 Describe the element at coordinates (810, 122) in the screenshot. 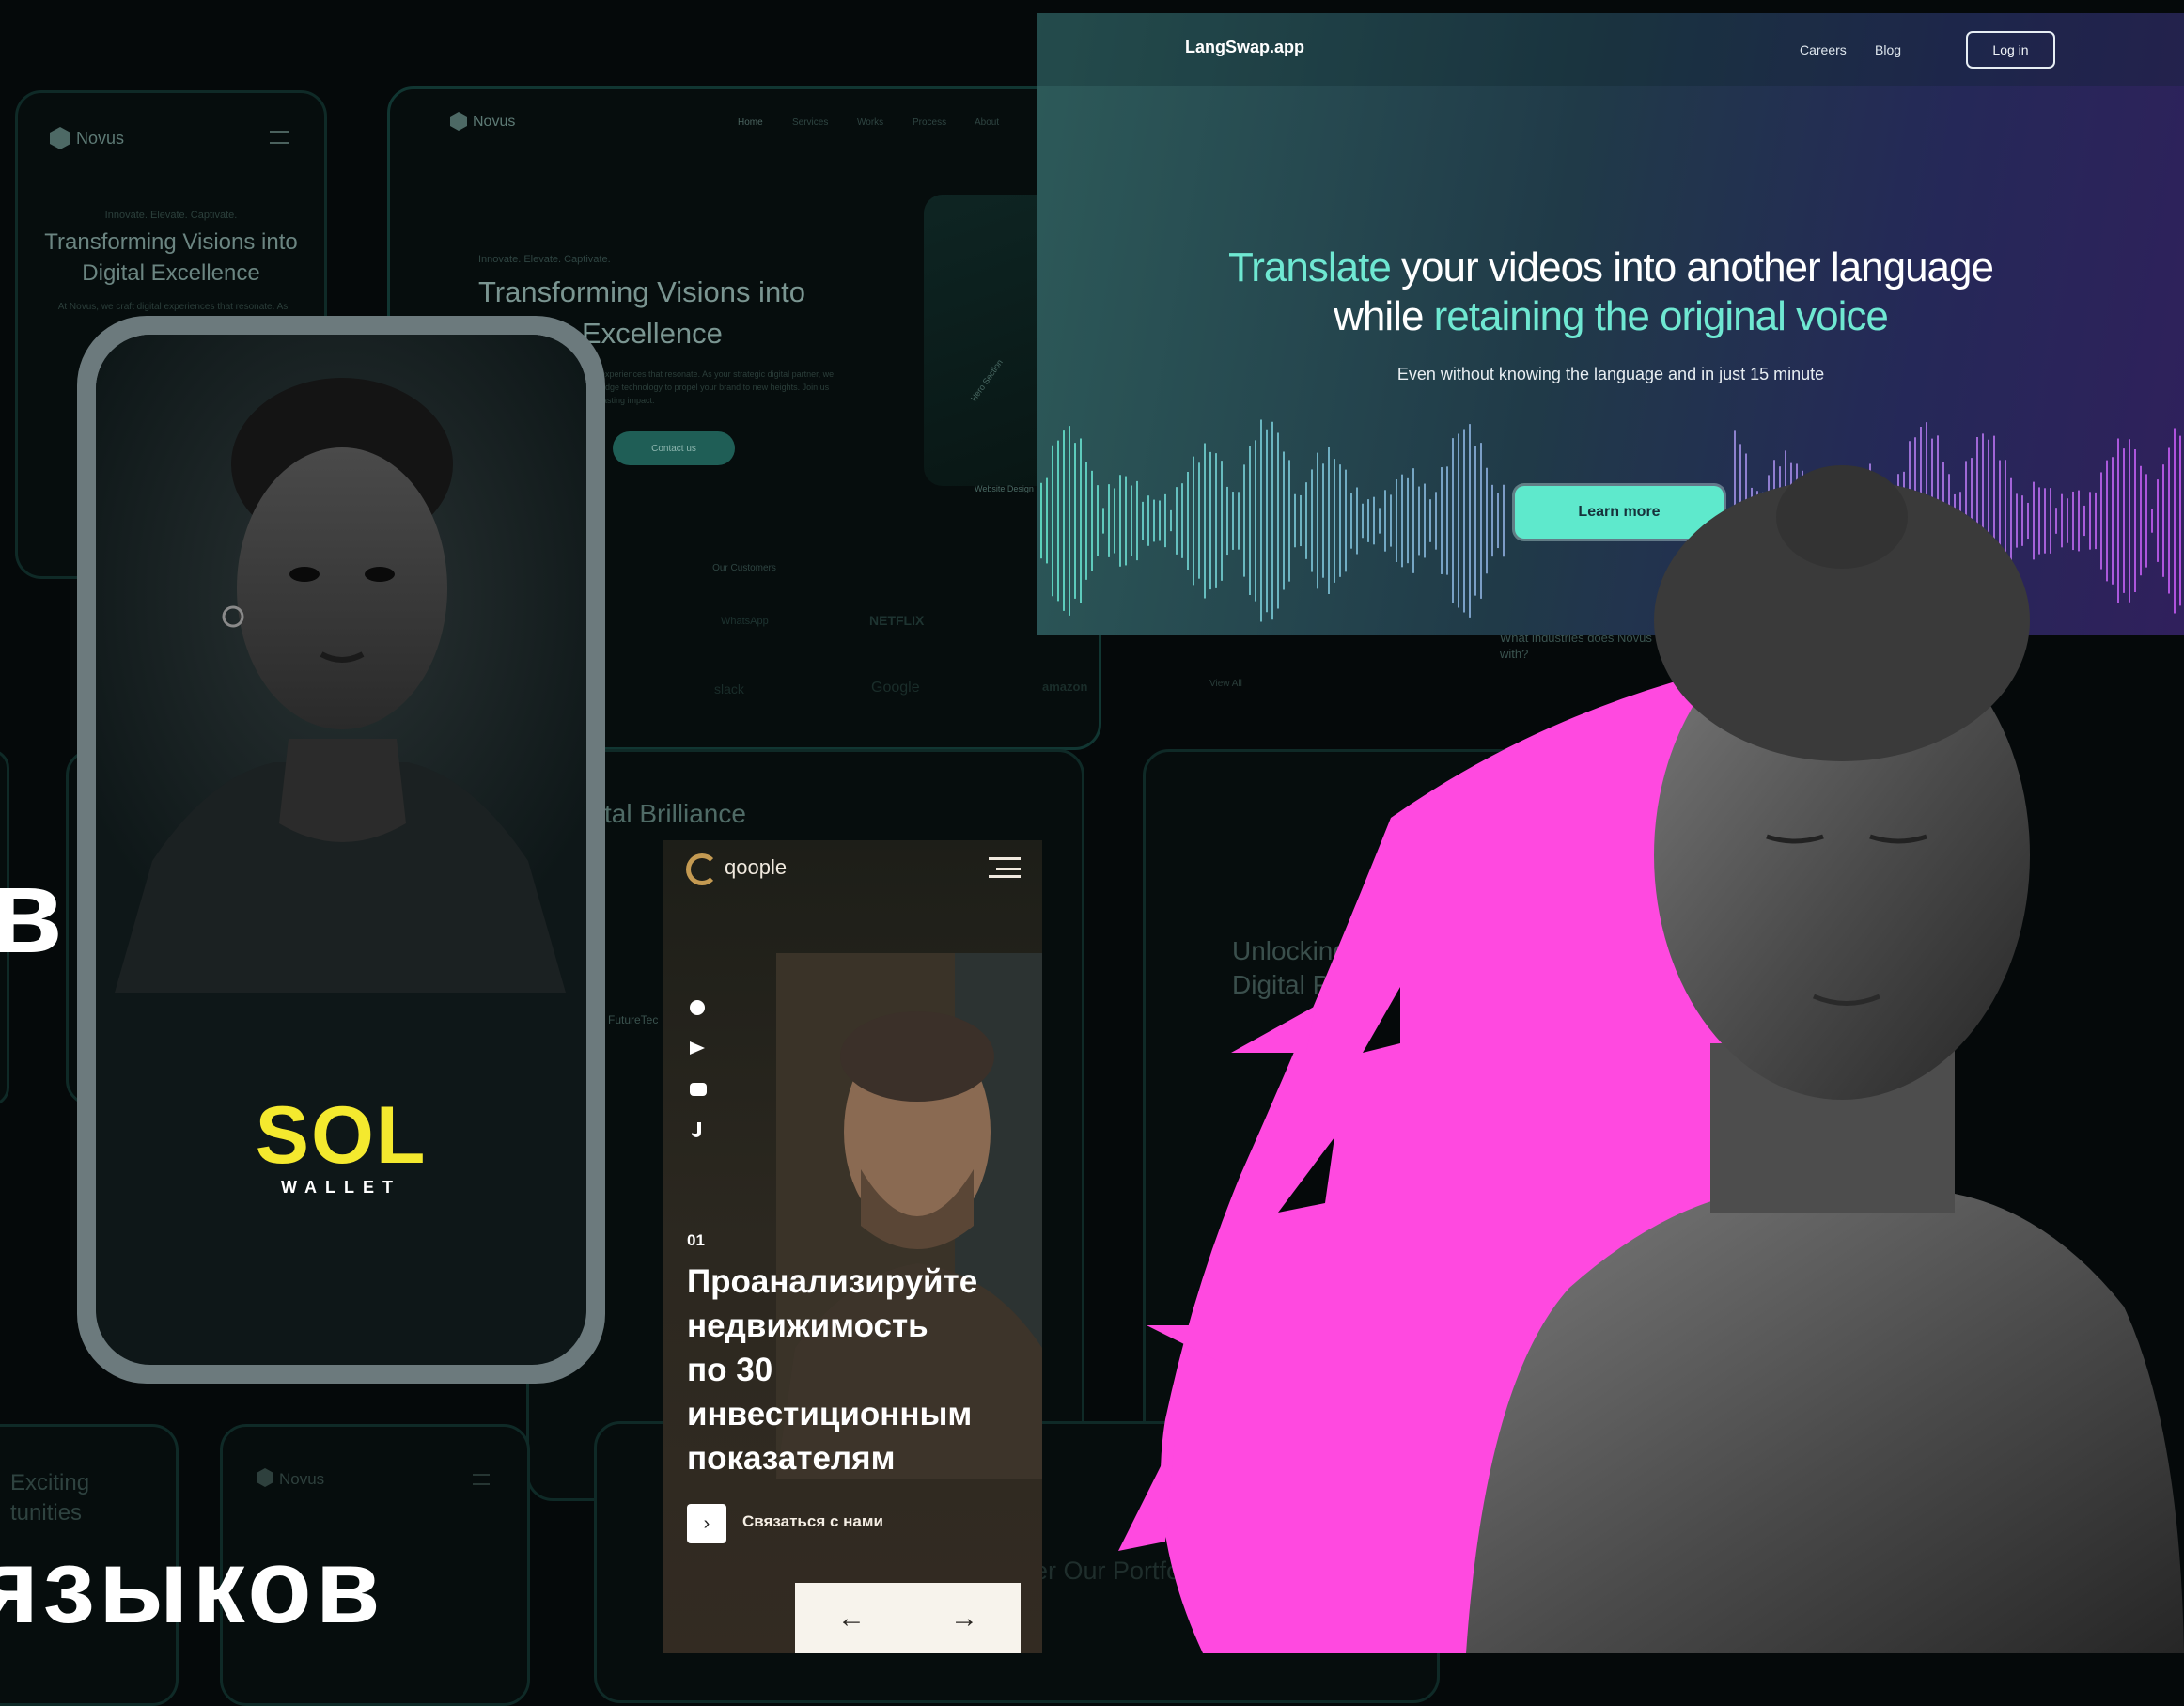

I see `novus-nav-services: Services` at that location.